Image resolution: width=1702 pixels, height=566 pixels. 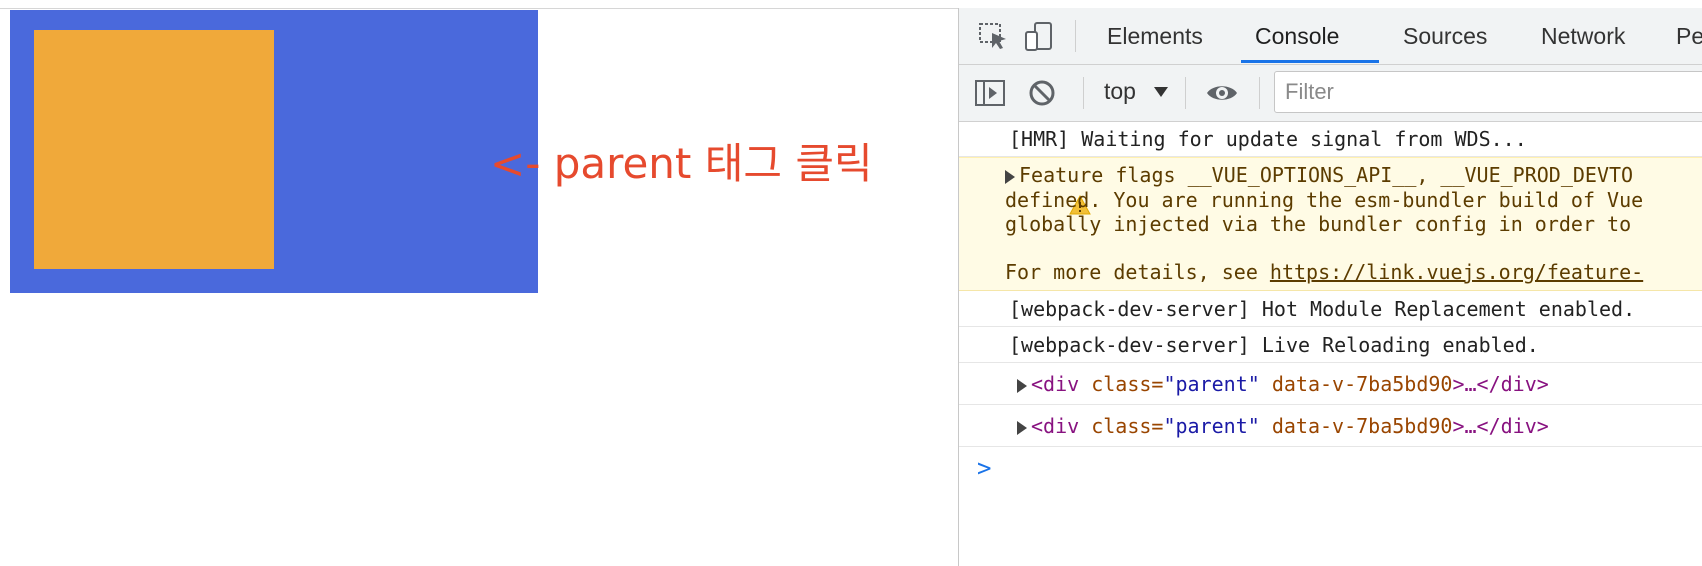 What do you see at coordinates (1155, 36) in the screenshot?
I see `tab-elements: Elements` at bounding box center [1155, 36].